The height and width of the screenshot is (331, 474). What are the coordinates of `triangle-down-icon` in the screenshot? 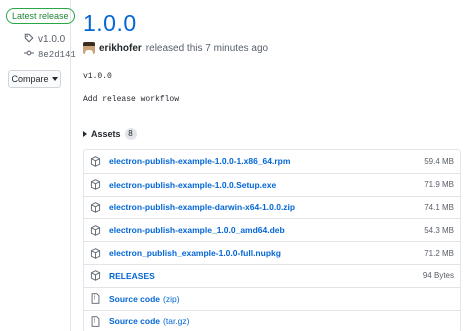 It's located at (85, 134).